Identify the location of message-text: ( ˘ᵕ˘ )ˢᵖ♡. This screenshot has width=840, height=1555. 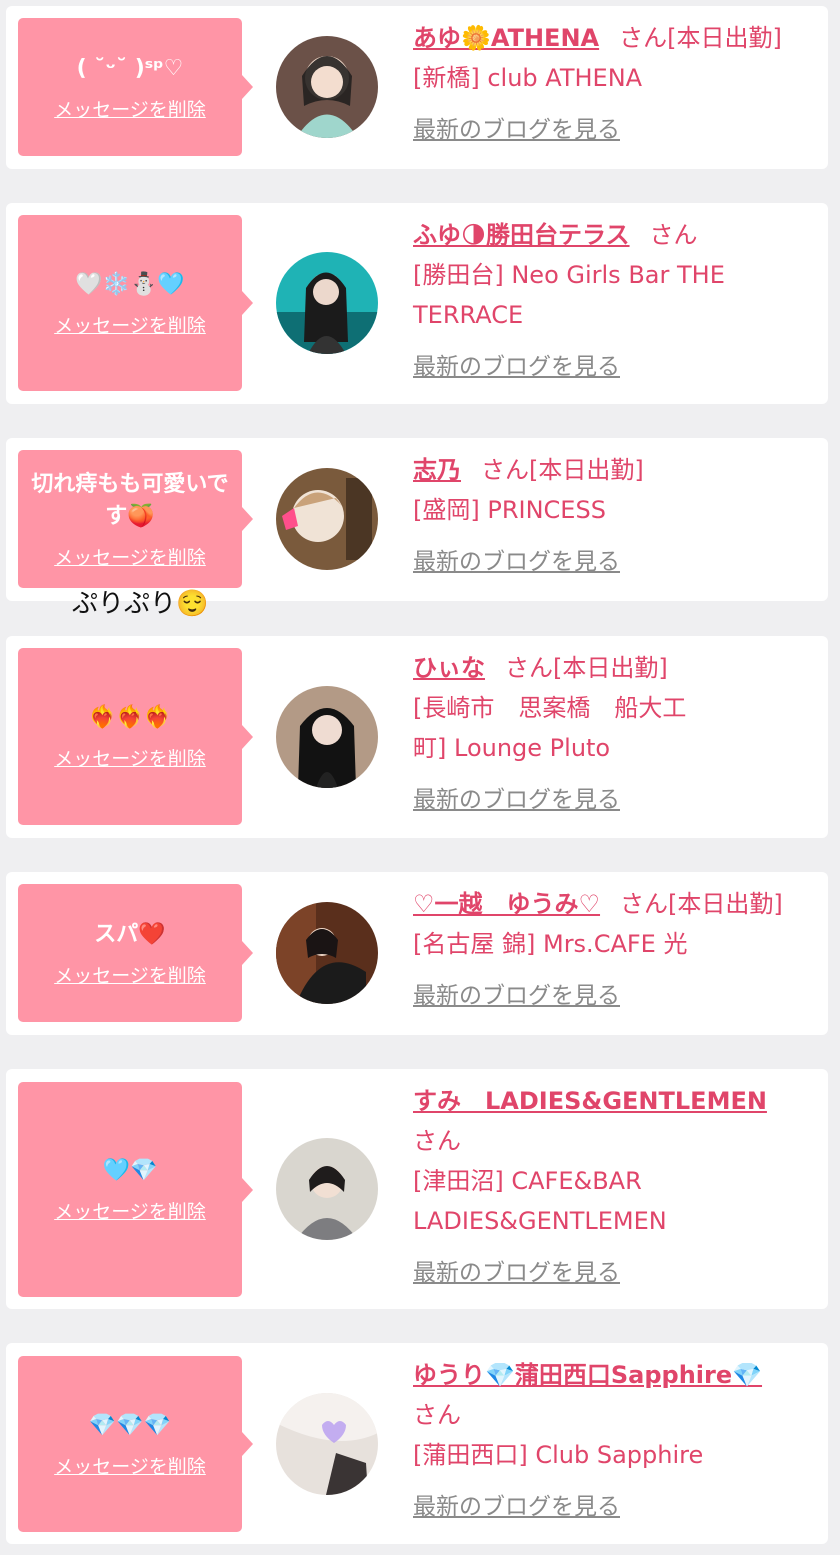
(130, 68).